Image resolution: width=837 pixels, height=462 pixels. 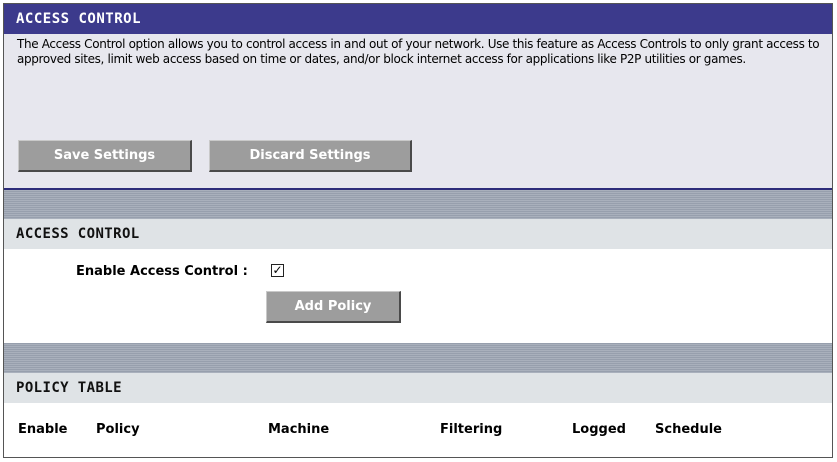 What do you see at coordinates (333, 307) in the screenshot?
I see `add-policy-button: Add Policy` at bounding box center [333, 307].